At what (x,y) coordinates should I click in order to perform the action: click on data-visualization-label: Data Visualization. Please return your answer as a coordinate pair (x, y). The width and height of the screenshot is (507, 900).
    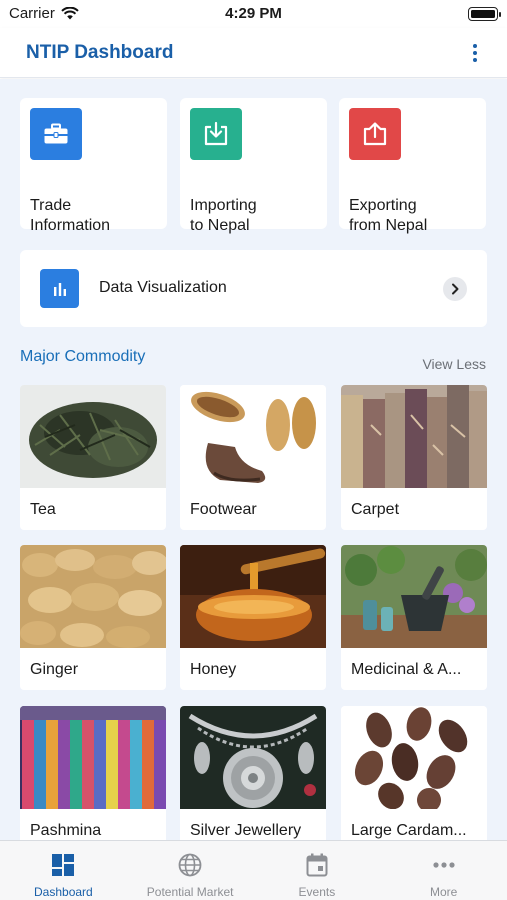
    Looking at the image, I should click on (163, 287).